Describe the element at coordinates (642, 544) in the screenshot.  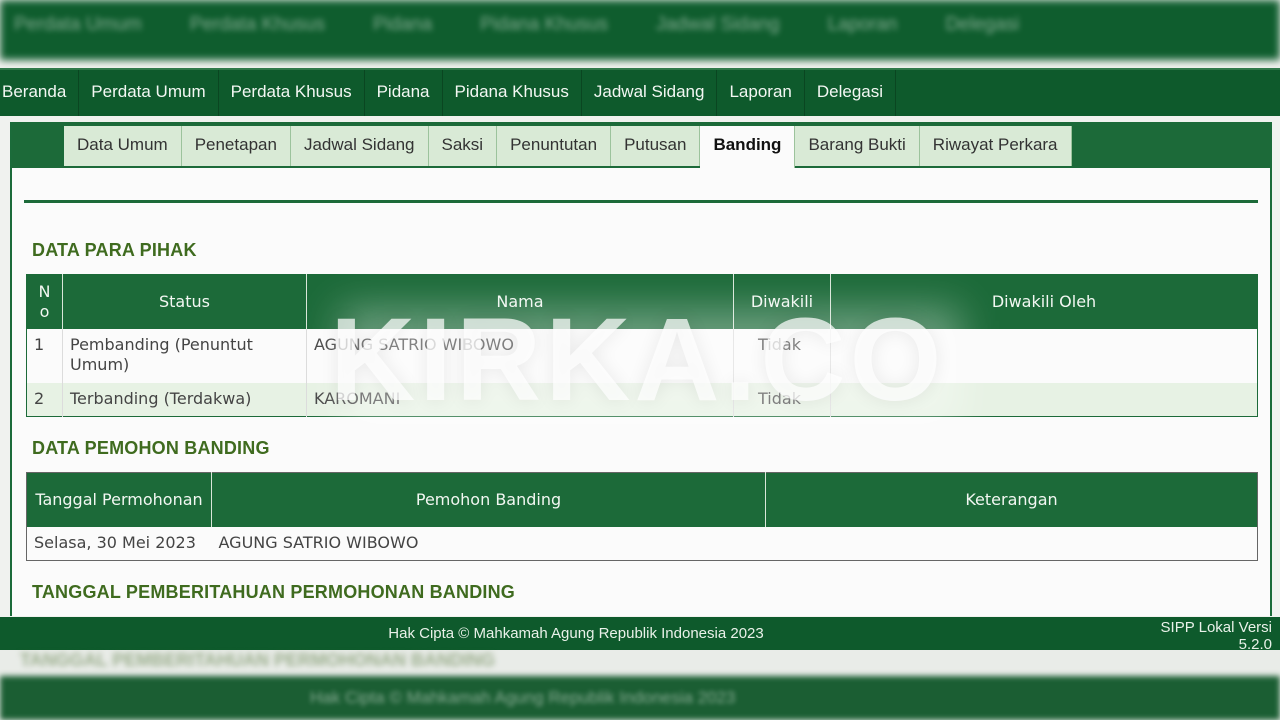
I see `table-row: Selasa, 30 Mei 2023 AGUNG SATRIO WIBOWO` at that location.